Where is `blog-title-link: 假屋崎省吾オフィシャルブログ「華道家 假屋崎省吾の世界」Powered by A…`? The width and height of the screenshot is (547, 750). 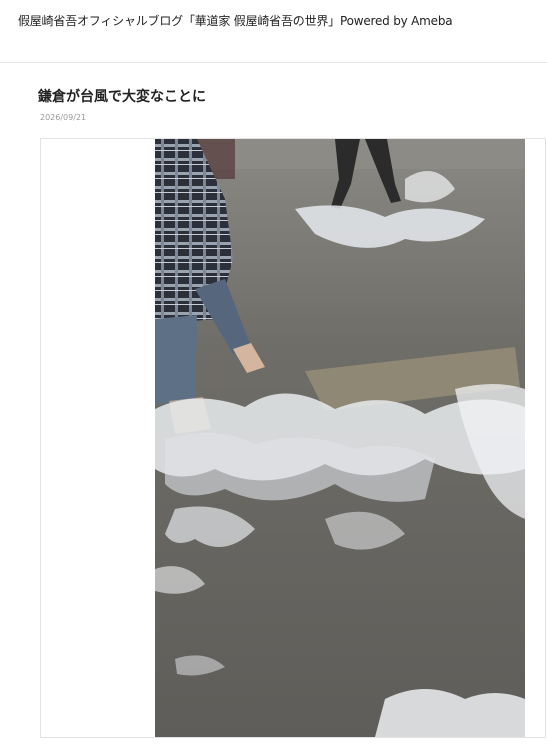
blog-title-link: 假屋崎省吾オフィシャルブログ「華道家 假屋崎省吾の世界」Powered by A… is located at coordinates (235, 20).